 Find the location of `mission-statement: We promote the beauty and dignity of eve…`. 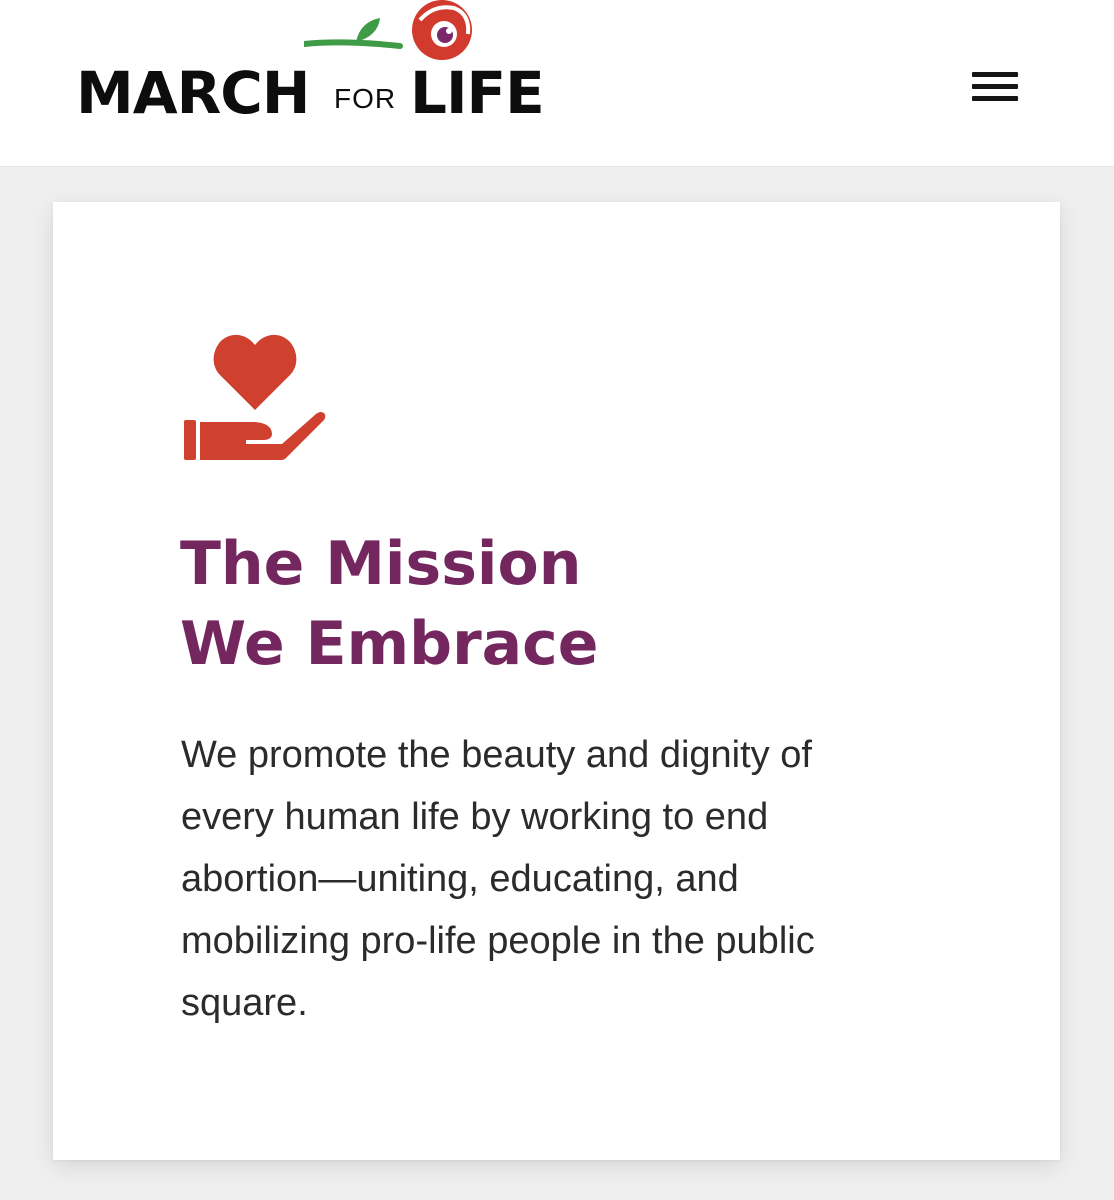

mission-statement: We promote the beauty and dignity of eve… is located at coordinates (498, 879).